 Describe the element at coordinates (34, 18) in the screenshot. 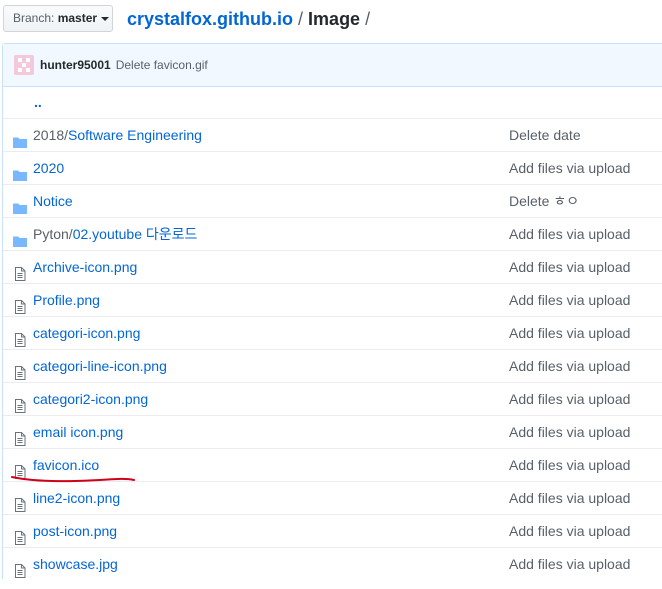

I see `branch-label: Branch:` at that location.